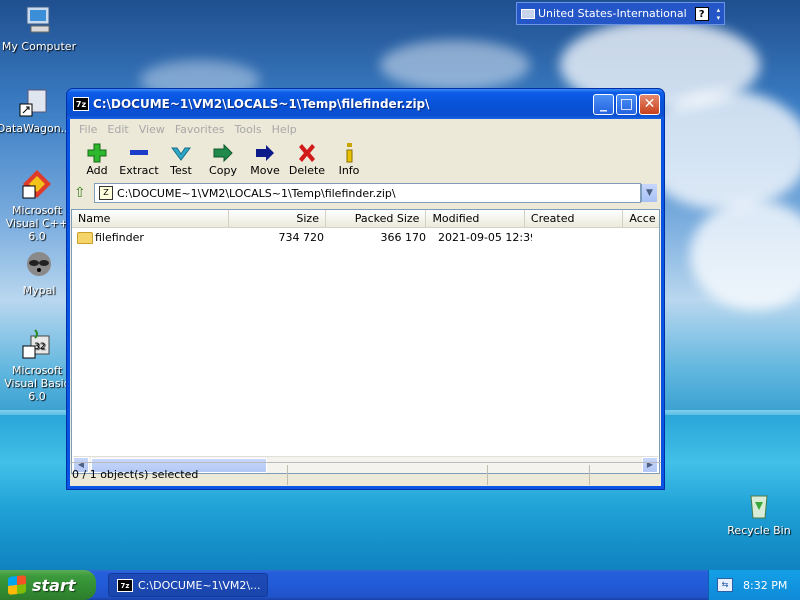 The image size is (800, 600). I want to click on language-bar: United States-International ? ▴ ▾, so click(620, 13).